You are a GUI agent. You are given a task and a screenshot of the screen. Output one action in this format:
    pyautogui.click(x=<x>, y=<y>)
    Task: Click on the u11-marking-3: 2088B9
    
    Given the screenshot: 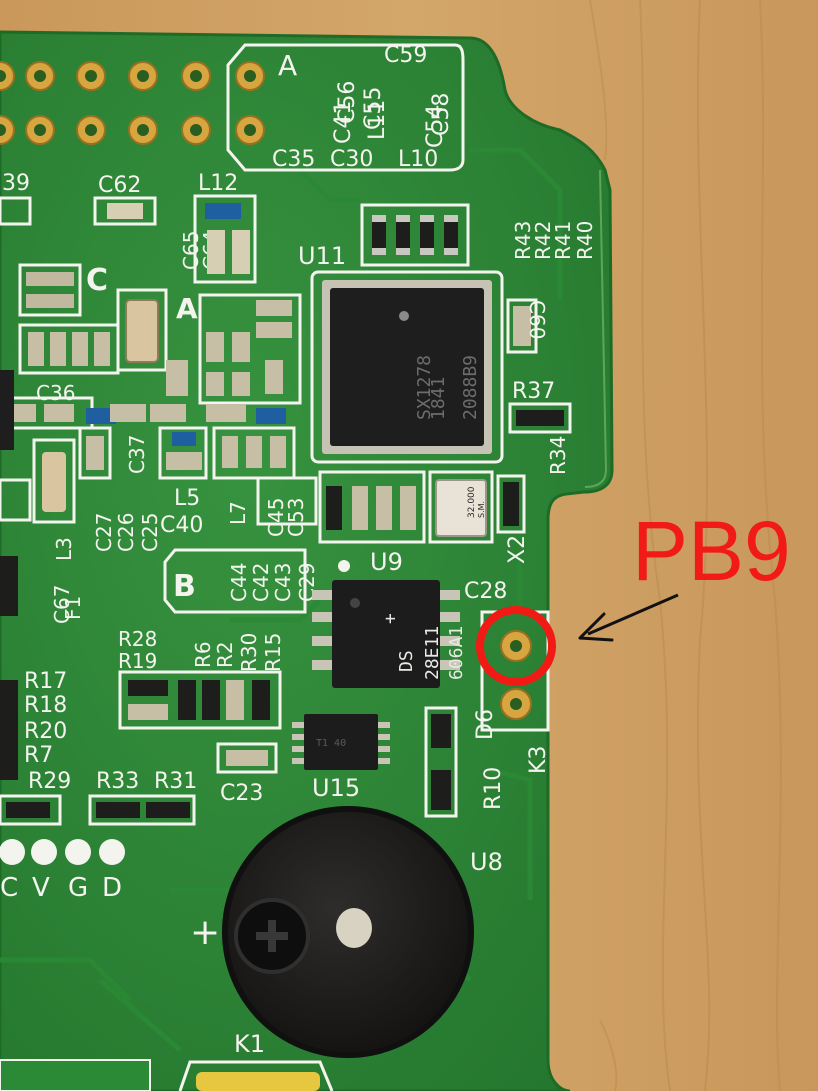 What is the action you would take?
    pyautogui.click(x=470, y=387)
    